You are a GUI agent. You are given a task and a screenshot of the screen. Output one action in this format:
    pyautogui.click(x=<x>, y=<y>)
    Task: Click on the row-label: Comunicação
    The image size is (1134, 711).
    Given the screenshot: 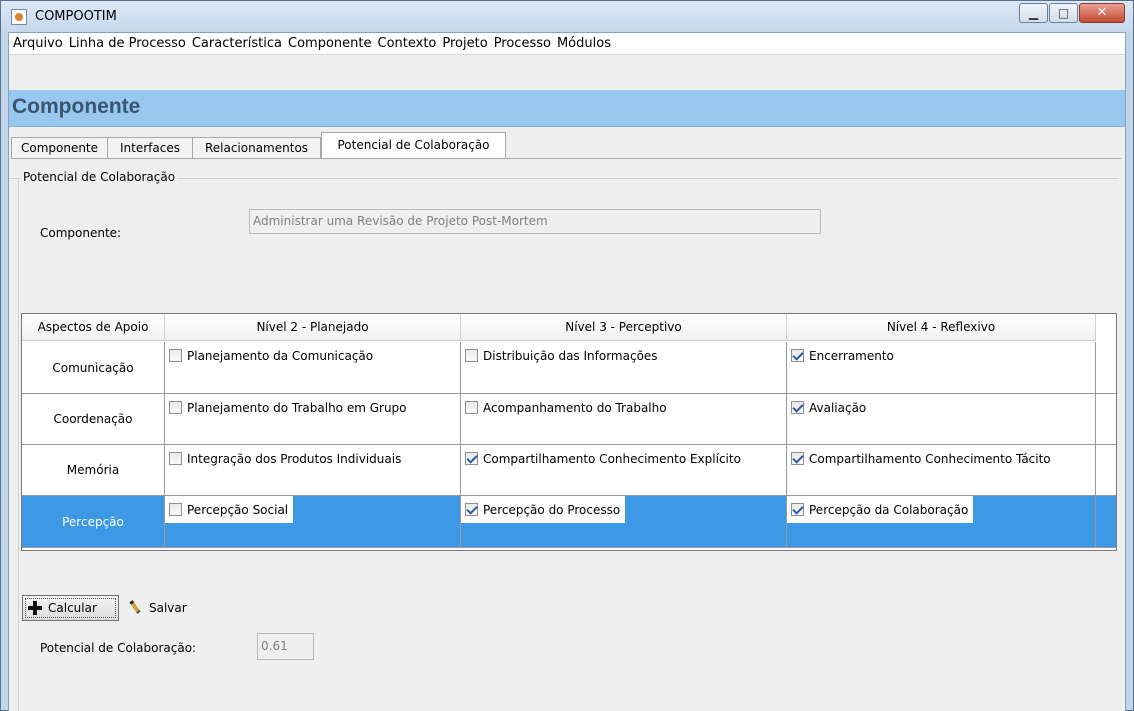 What is the action you would take?
    pyautogui.click(x=93, y=367)
    